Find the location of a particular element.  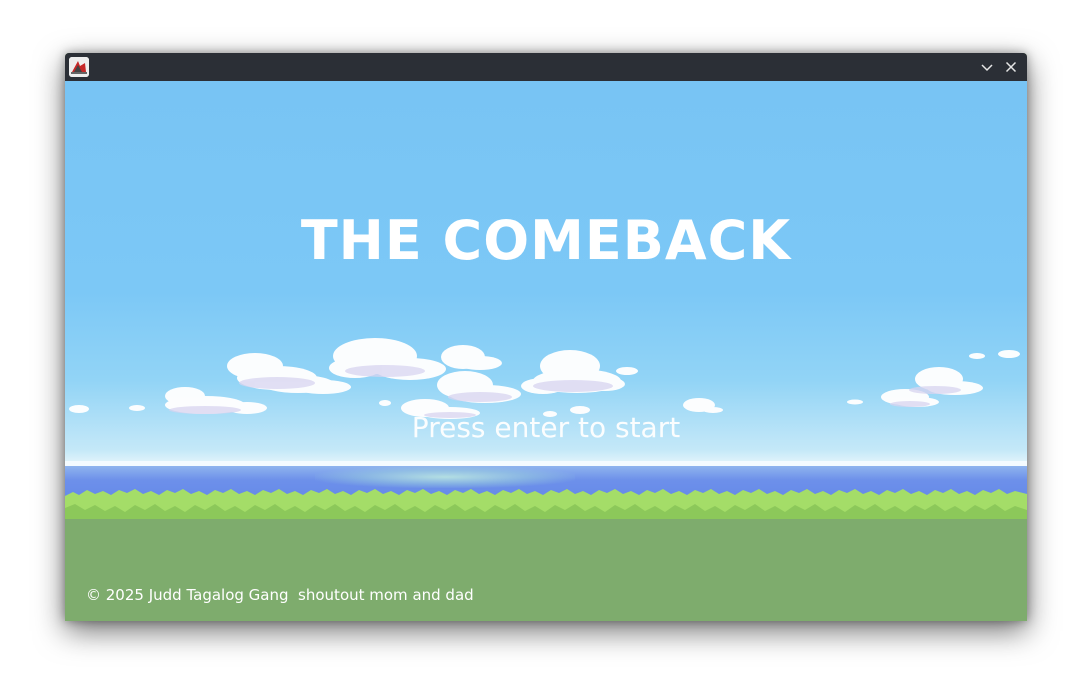

grass-field is located at coordinates (546, 570).